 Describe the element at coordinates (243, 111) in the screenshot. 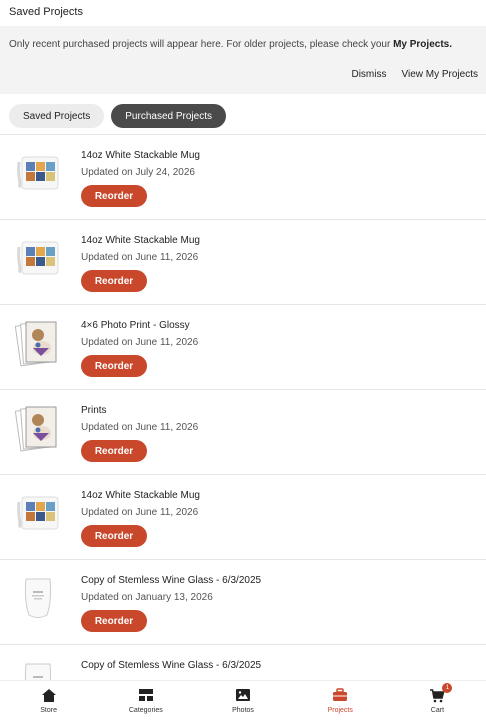

I see `project-tabs: Saved Projects Purchased Projects` at that location.